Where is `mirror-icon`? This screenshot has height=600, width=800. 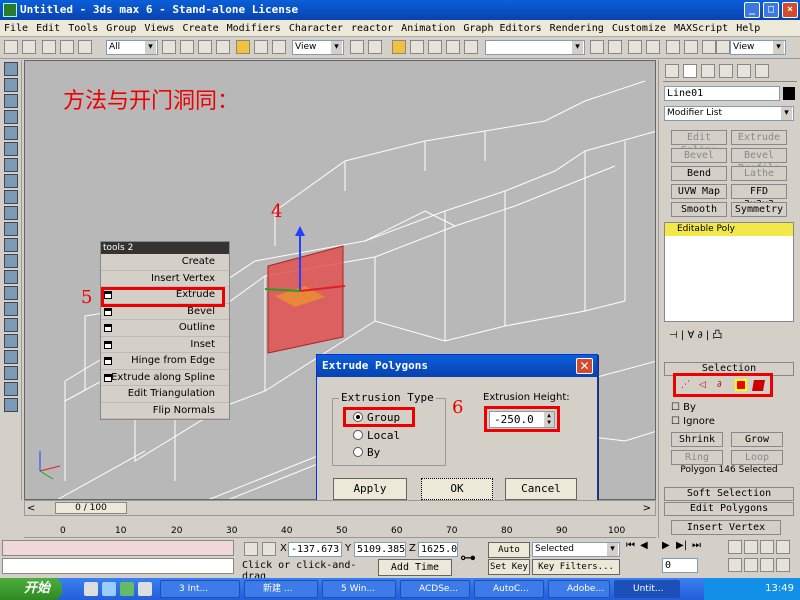 mirror-icon is located at coordinates (597, 47).